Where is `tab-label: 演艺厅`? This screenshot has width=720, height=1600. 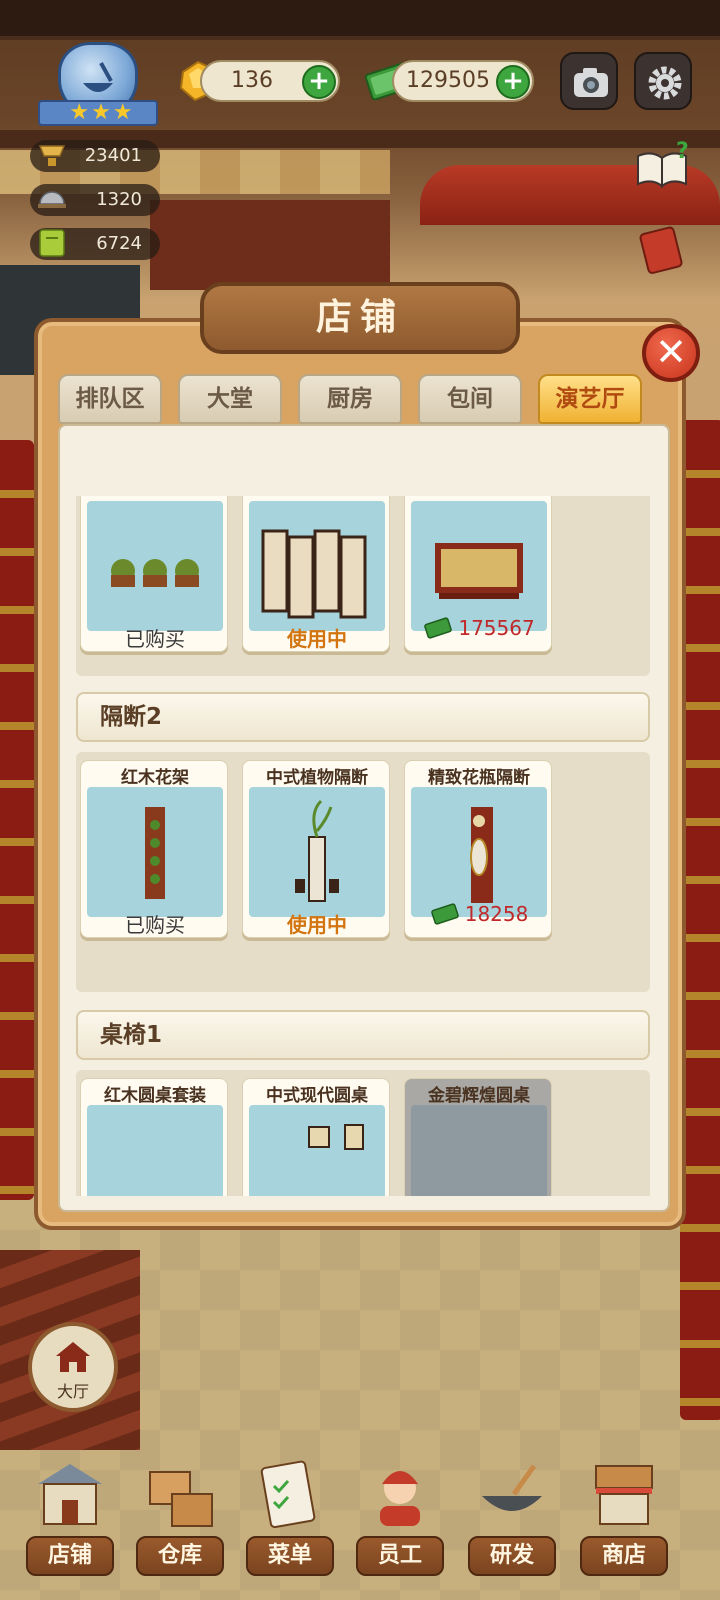 tab-label: 演艺厅 is located at coordinates (590, 399).